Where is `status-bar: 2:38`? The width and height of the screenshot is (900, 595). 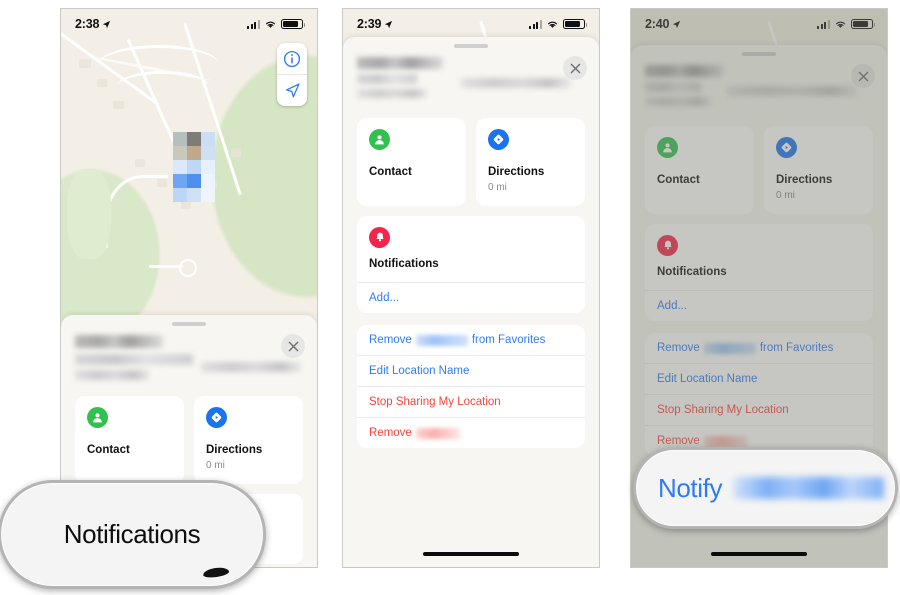 status-bar: 2:38 is located at coordinates (189, 24).